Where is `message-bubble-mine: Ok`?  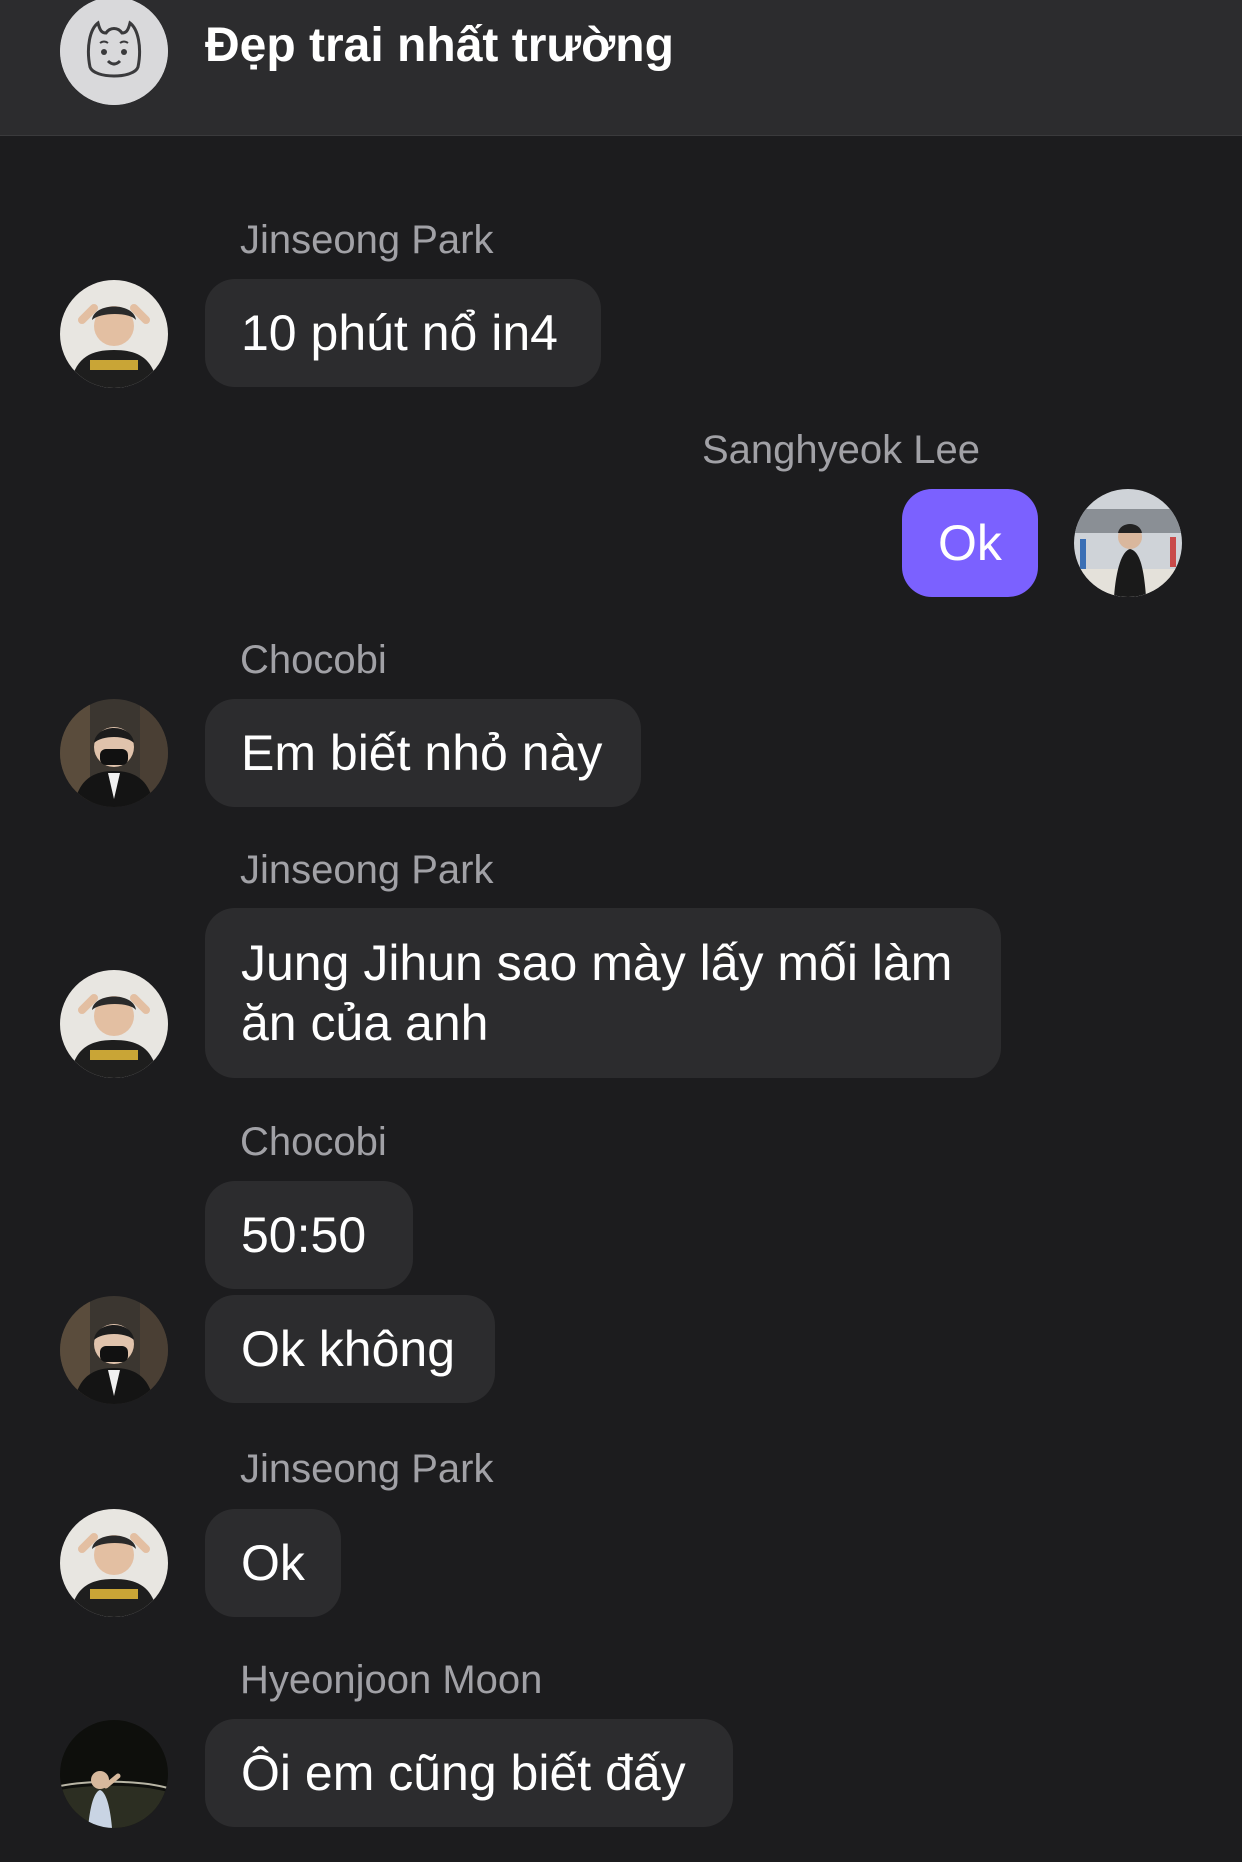 message-bubble-mine: Ok is located at coordinates (970, 543).